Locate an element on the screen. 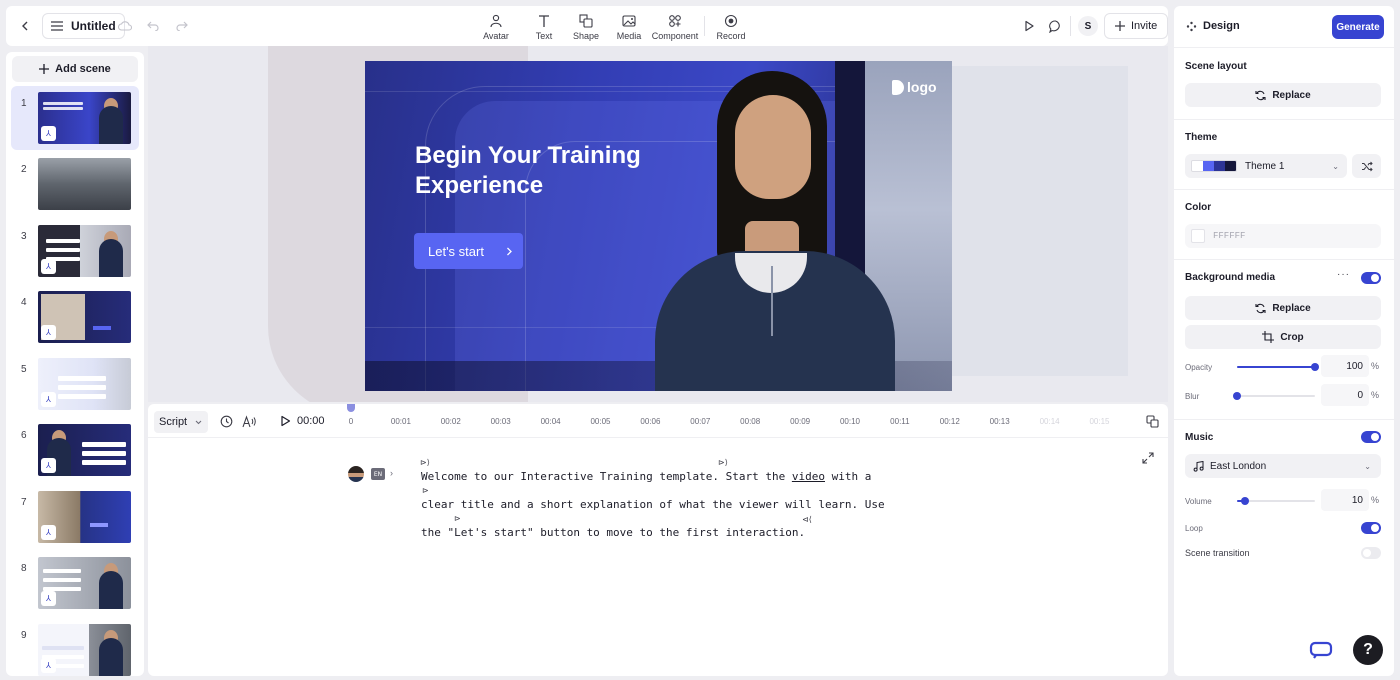  avatar-badge-icon: ⅄ is located at coordinates (48, 332).